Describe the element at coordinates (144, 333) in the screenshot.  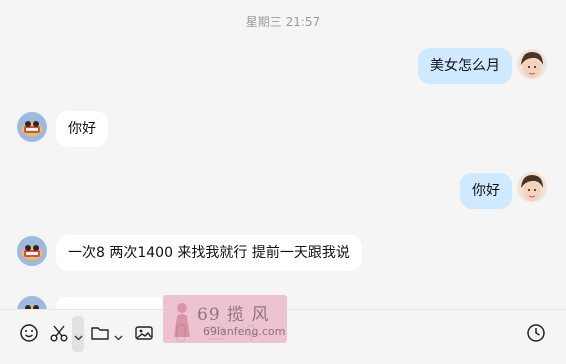
I see `image-icon` at that location.